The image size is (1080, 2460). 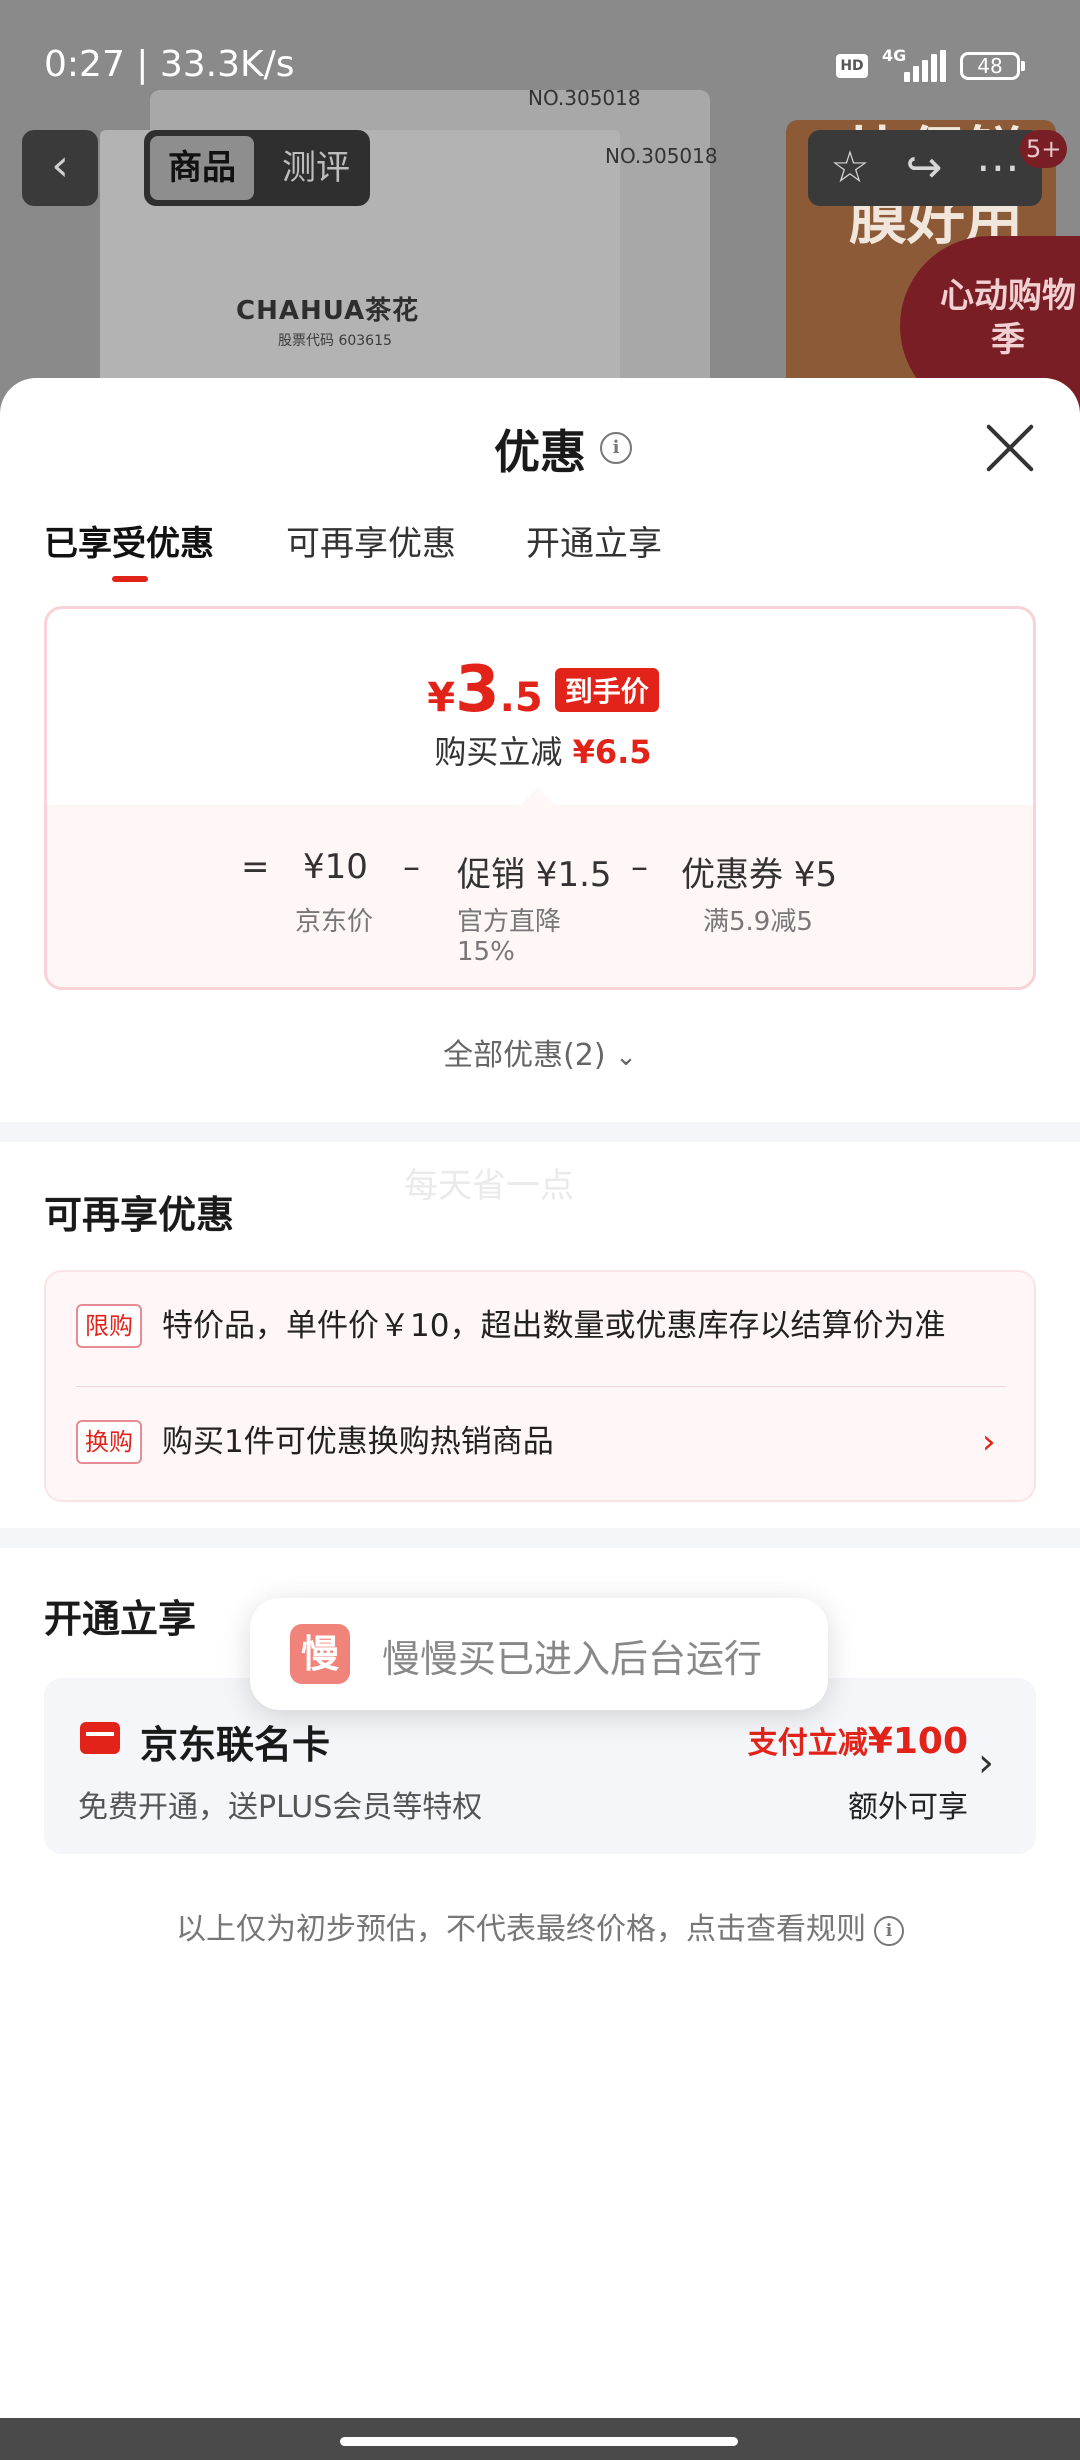 What do you see at coordinates (759, 875) in the screenshot?
I see `coupon-deduction: 优惠券 ¥5` at bounding box center [759, 875].